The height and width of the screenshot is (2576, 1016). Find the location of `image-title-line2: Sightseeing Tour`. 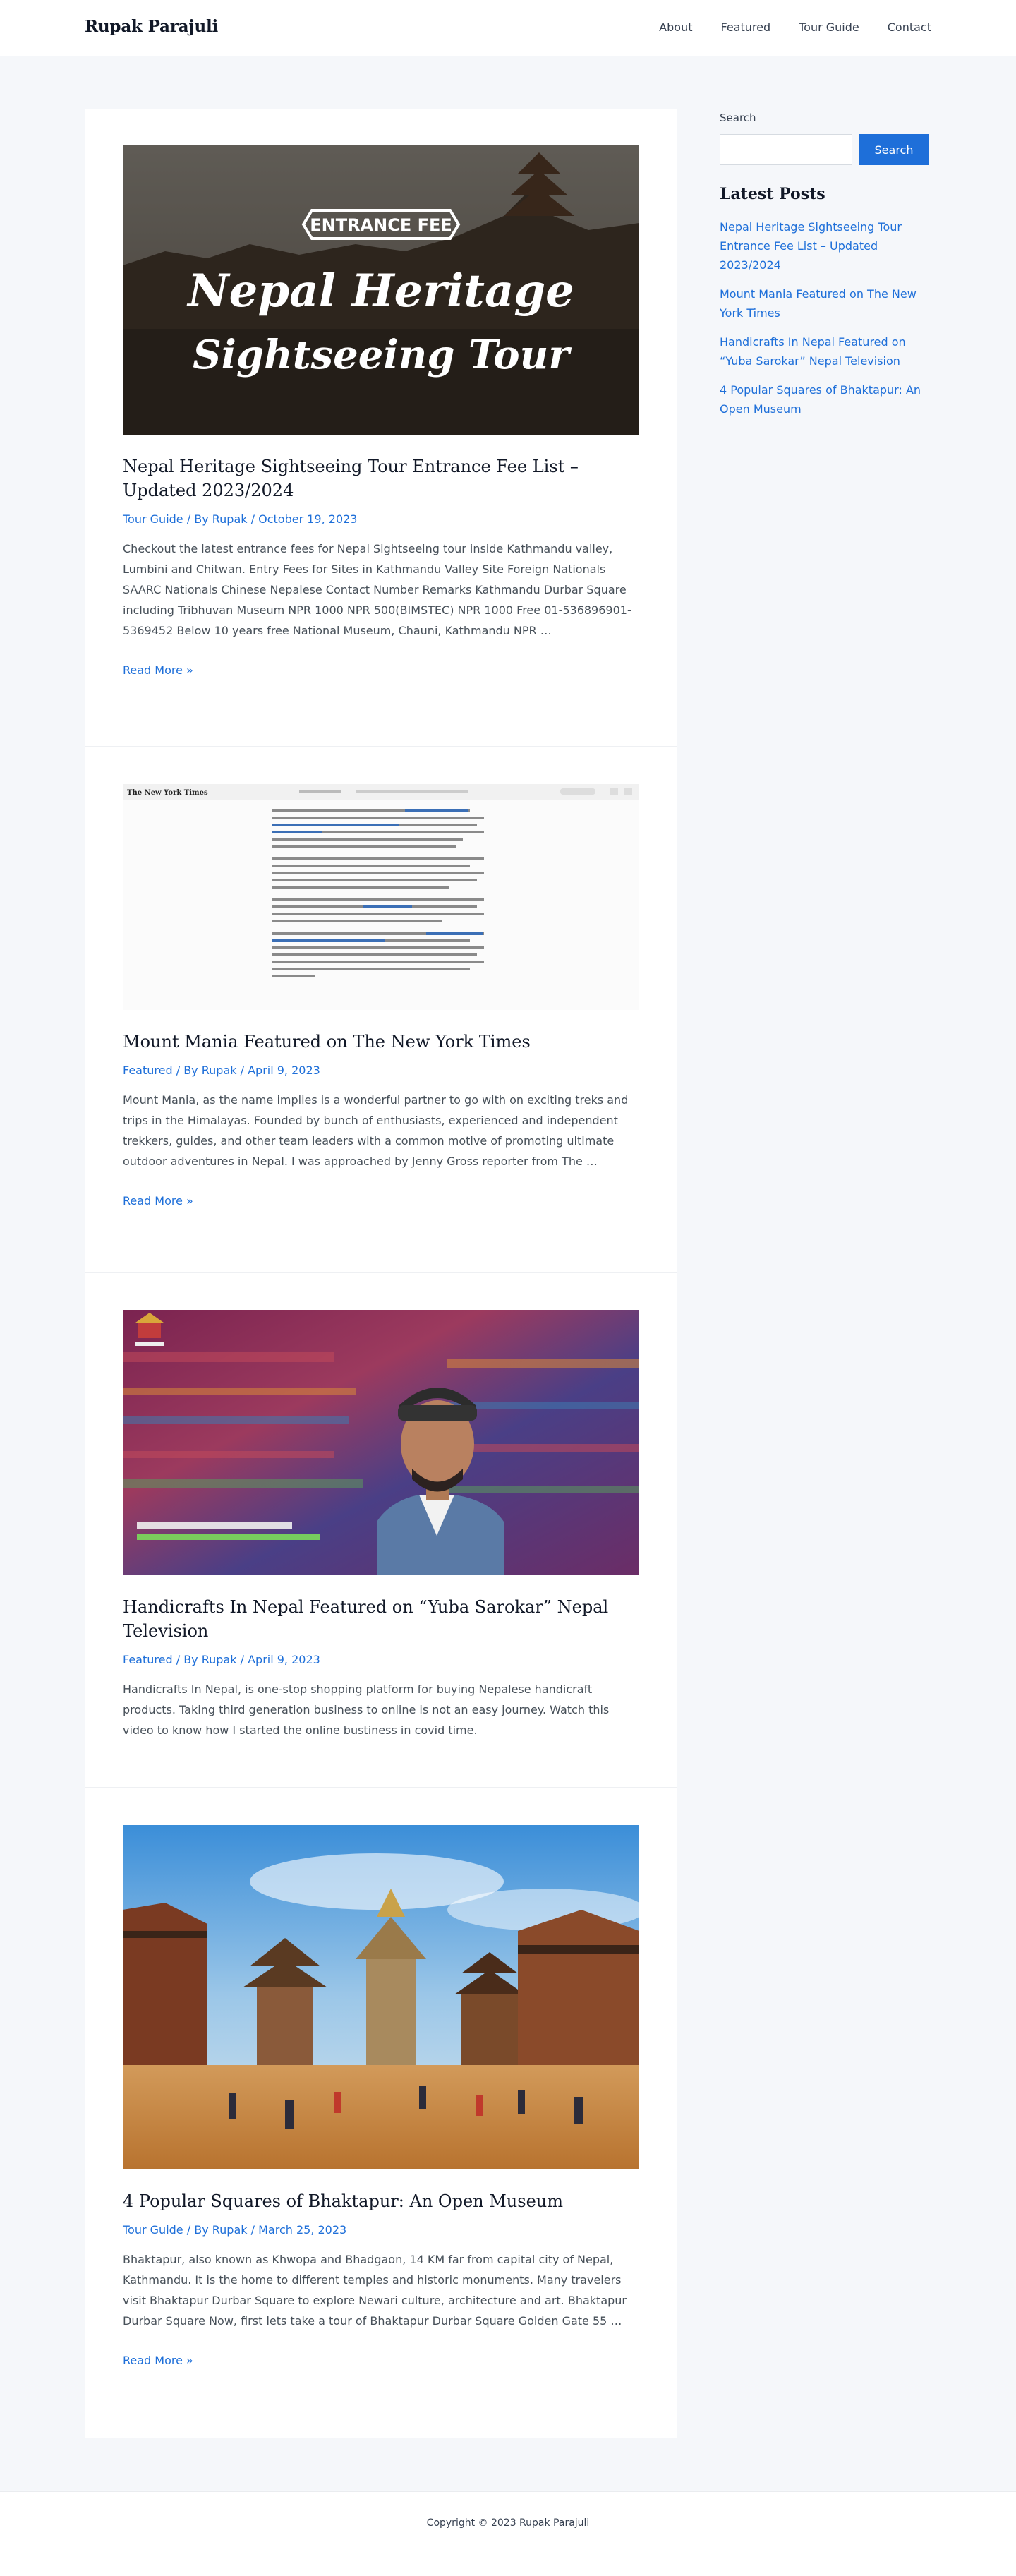

image-title-line2: Sightseeing Tour is located at coordinates (382, 355).